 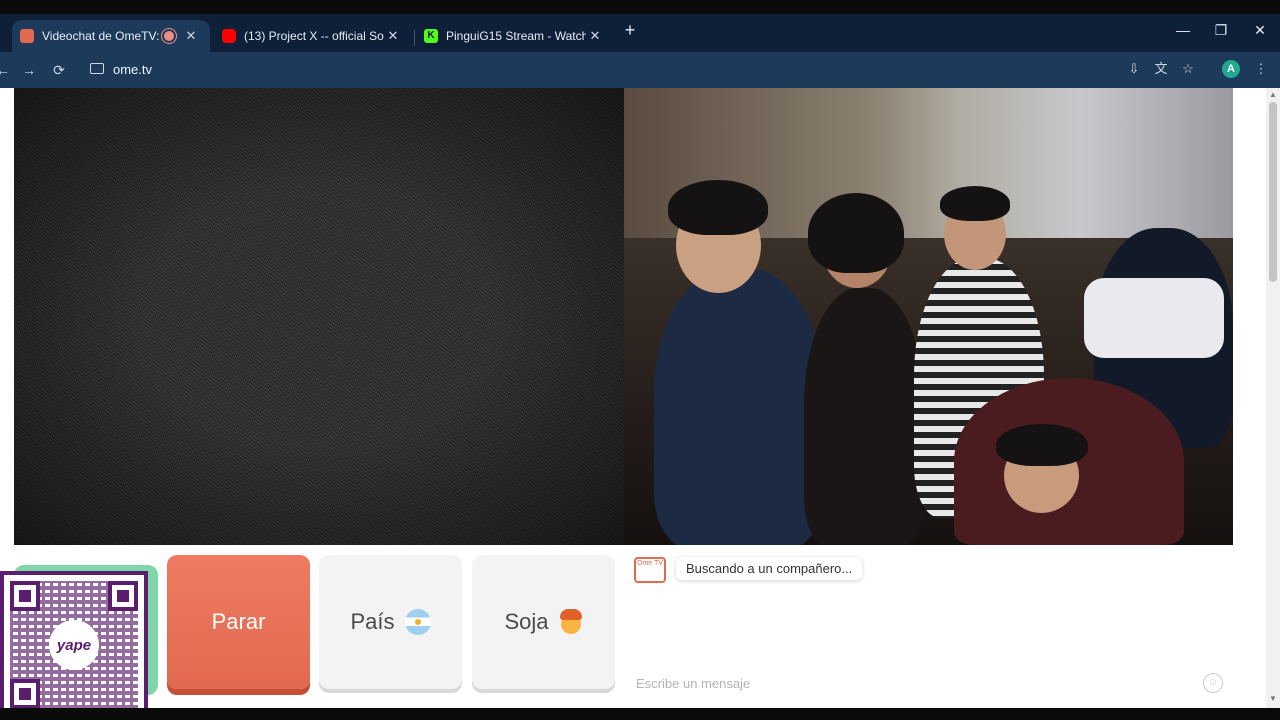 I want to click on install-app-icon: ⇩, so click(x=1134, y=69).